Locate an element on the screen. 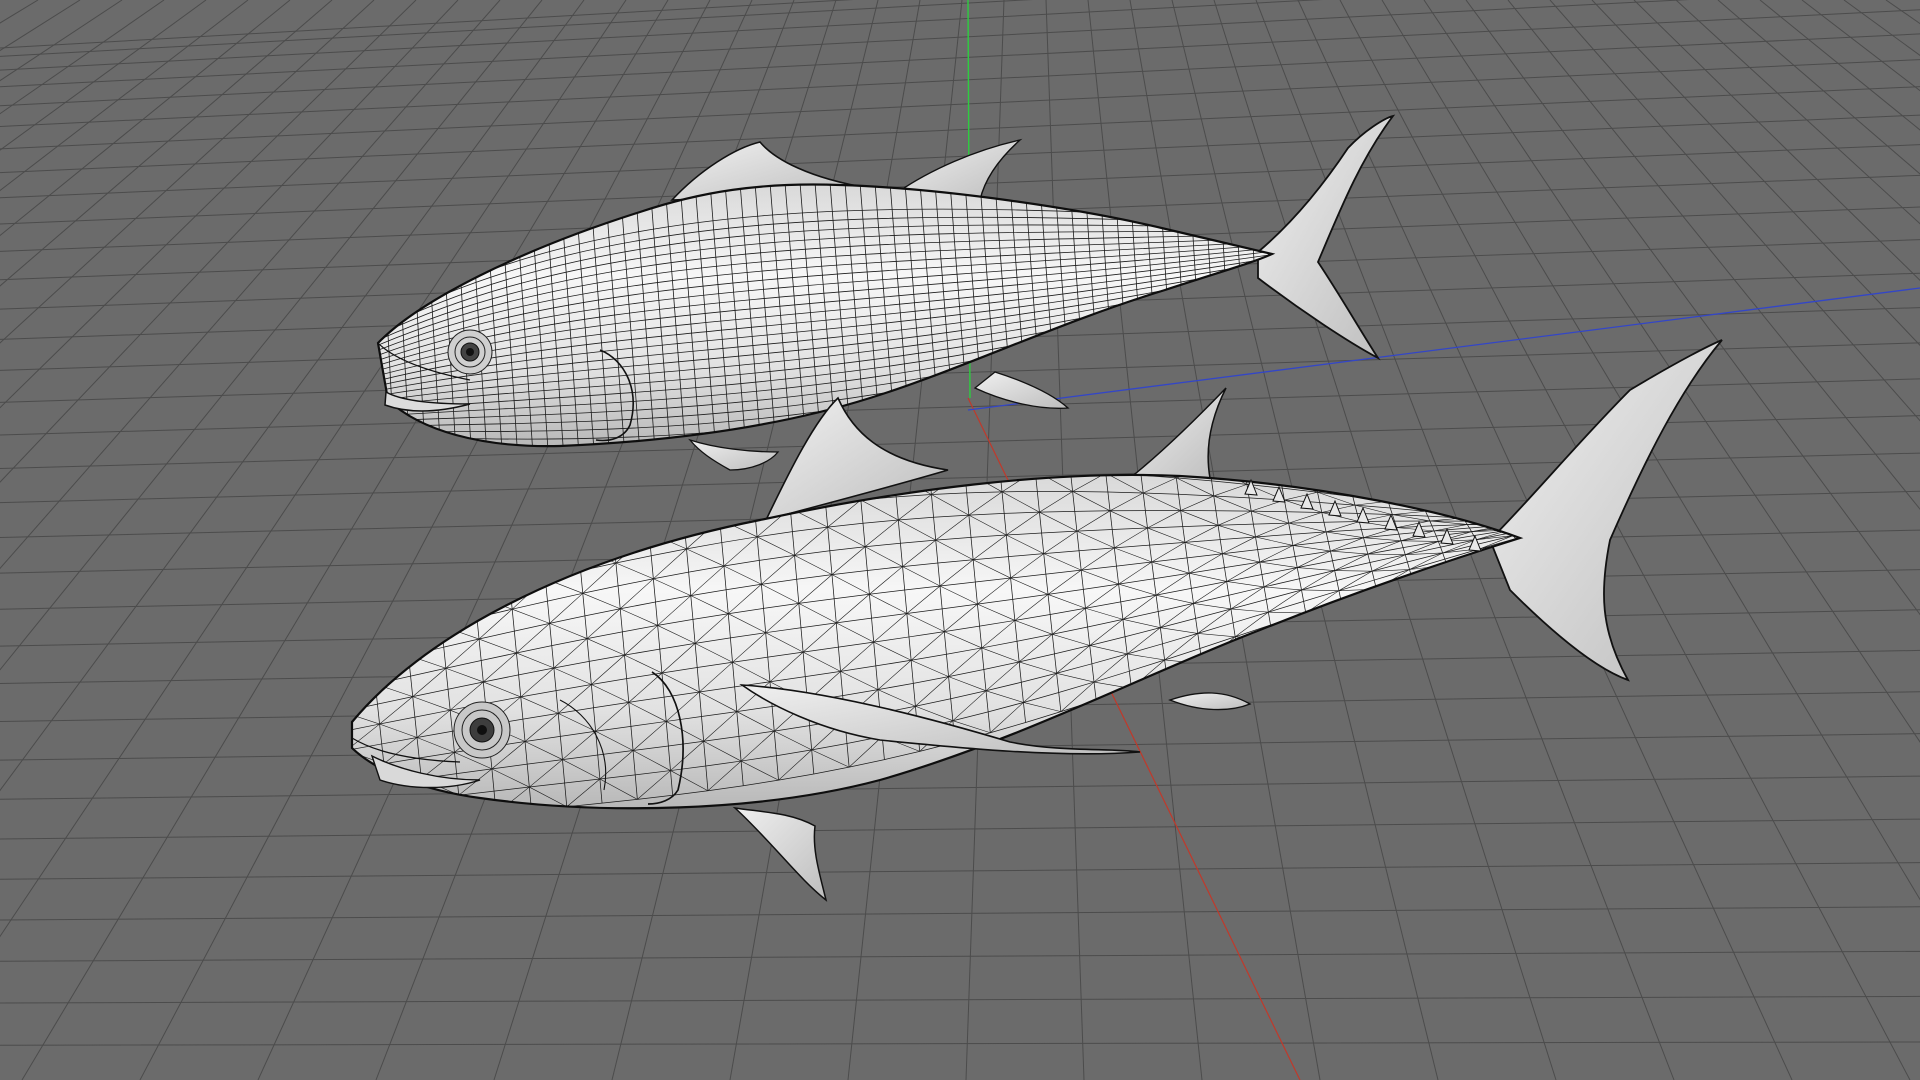 The image size is (1920, 1080). lower-eye is located at coordinates (482, 730).